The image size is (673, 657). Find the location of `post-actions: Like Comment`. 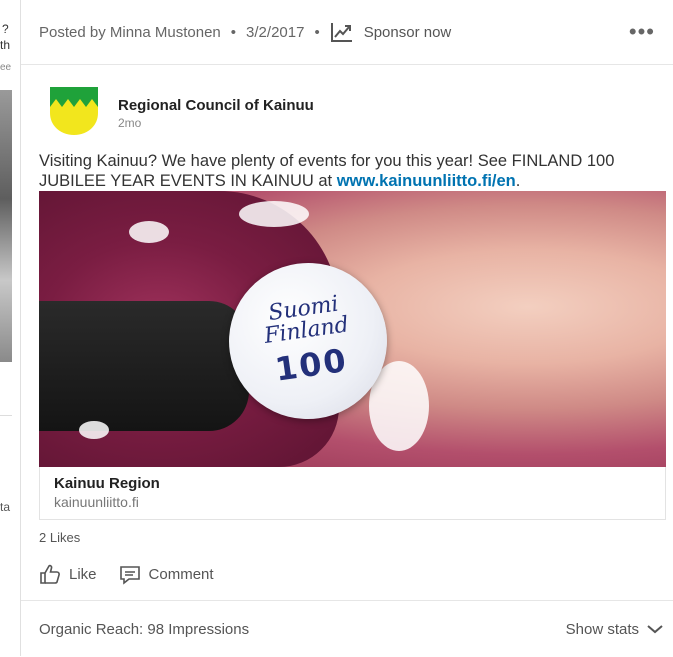

post-actions: Like Comment is located at coordinates (137, 574).